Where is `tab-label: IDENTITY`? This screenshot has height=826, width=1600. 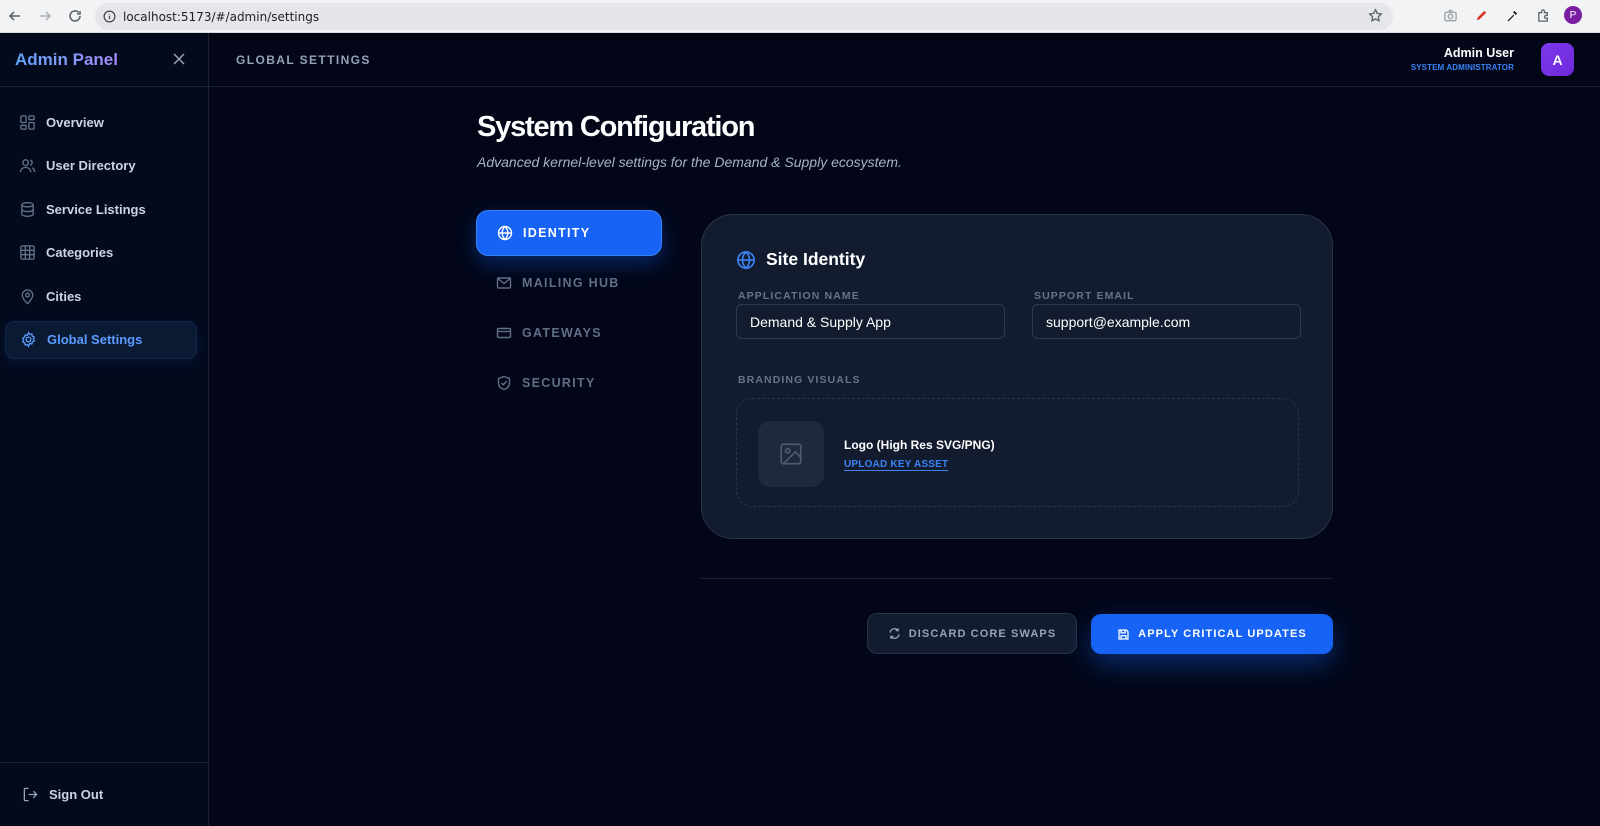 tab-label: IDENTITY is located at coordinates (557, 233).